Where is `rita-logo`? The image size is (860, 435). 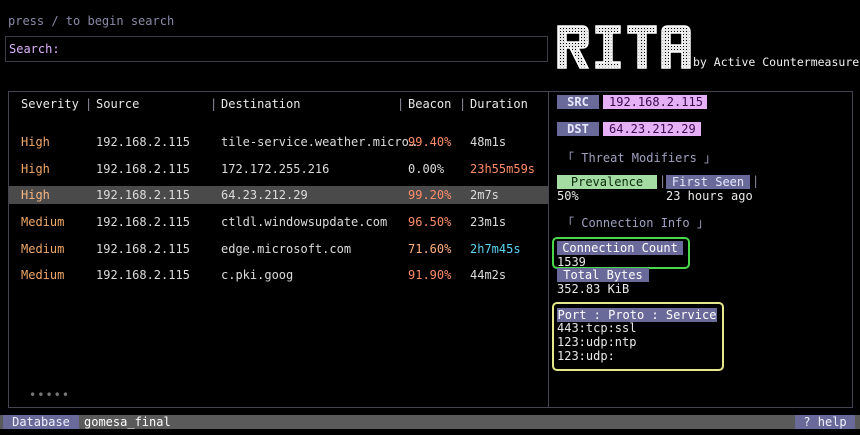
rita-logo is located at coordinates (624, 47).